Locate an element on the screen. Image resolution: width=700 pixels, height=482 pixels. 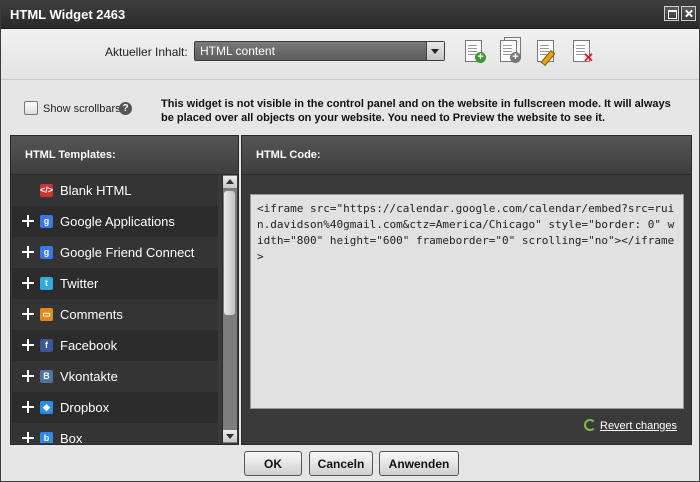
scroll-thumb is located at coordinates (229, 253).